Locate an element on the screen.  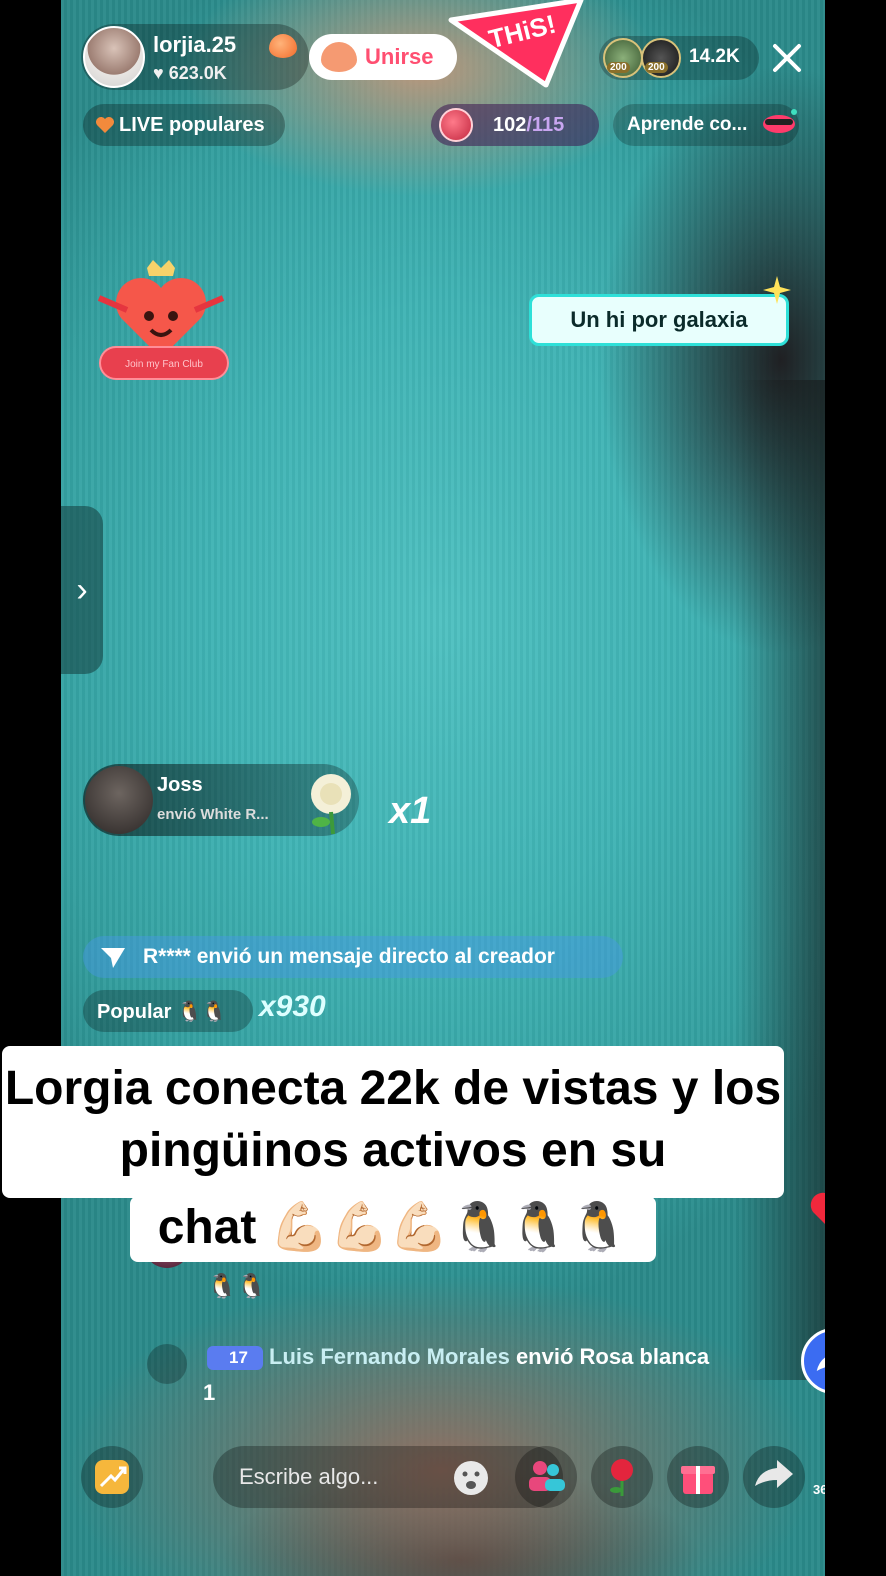
ranking-icon is located at coordinates (456, 125).